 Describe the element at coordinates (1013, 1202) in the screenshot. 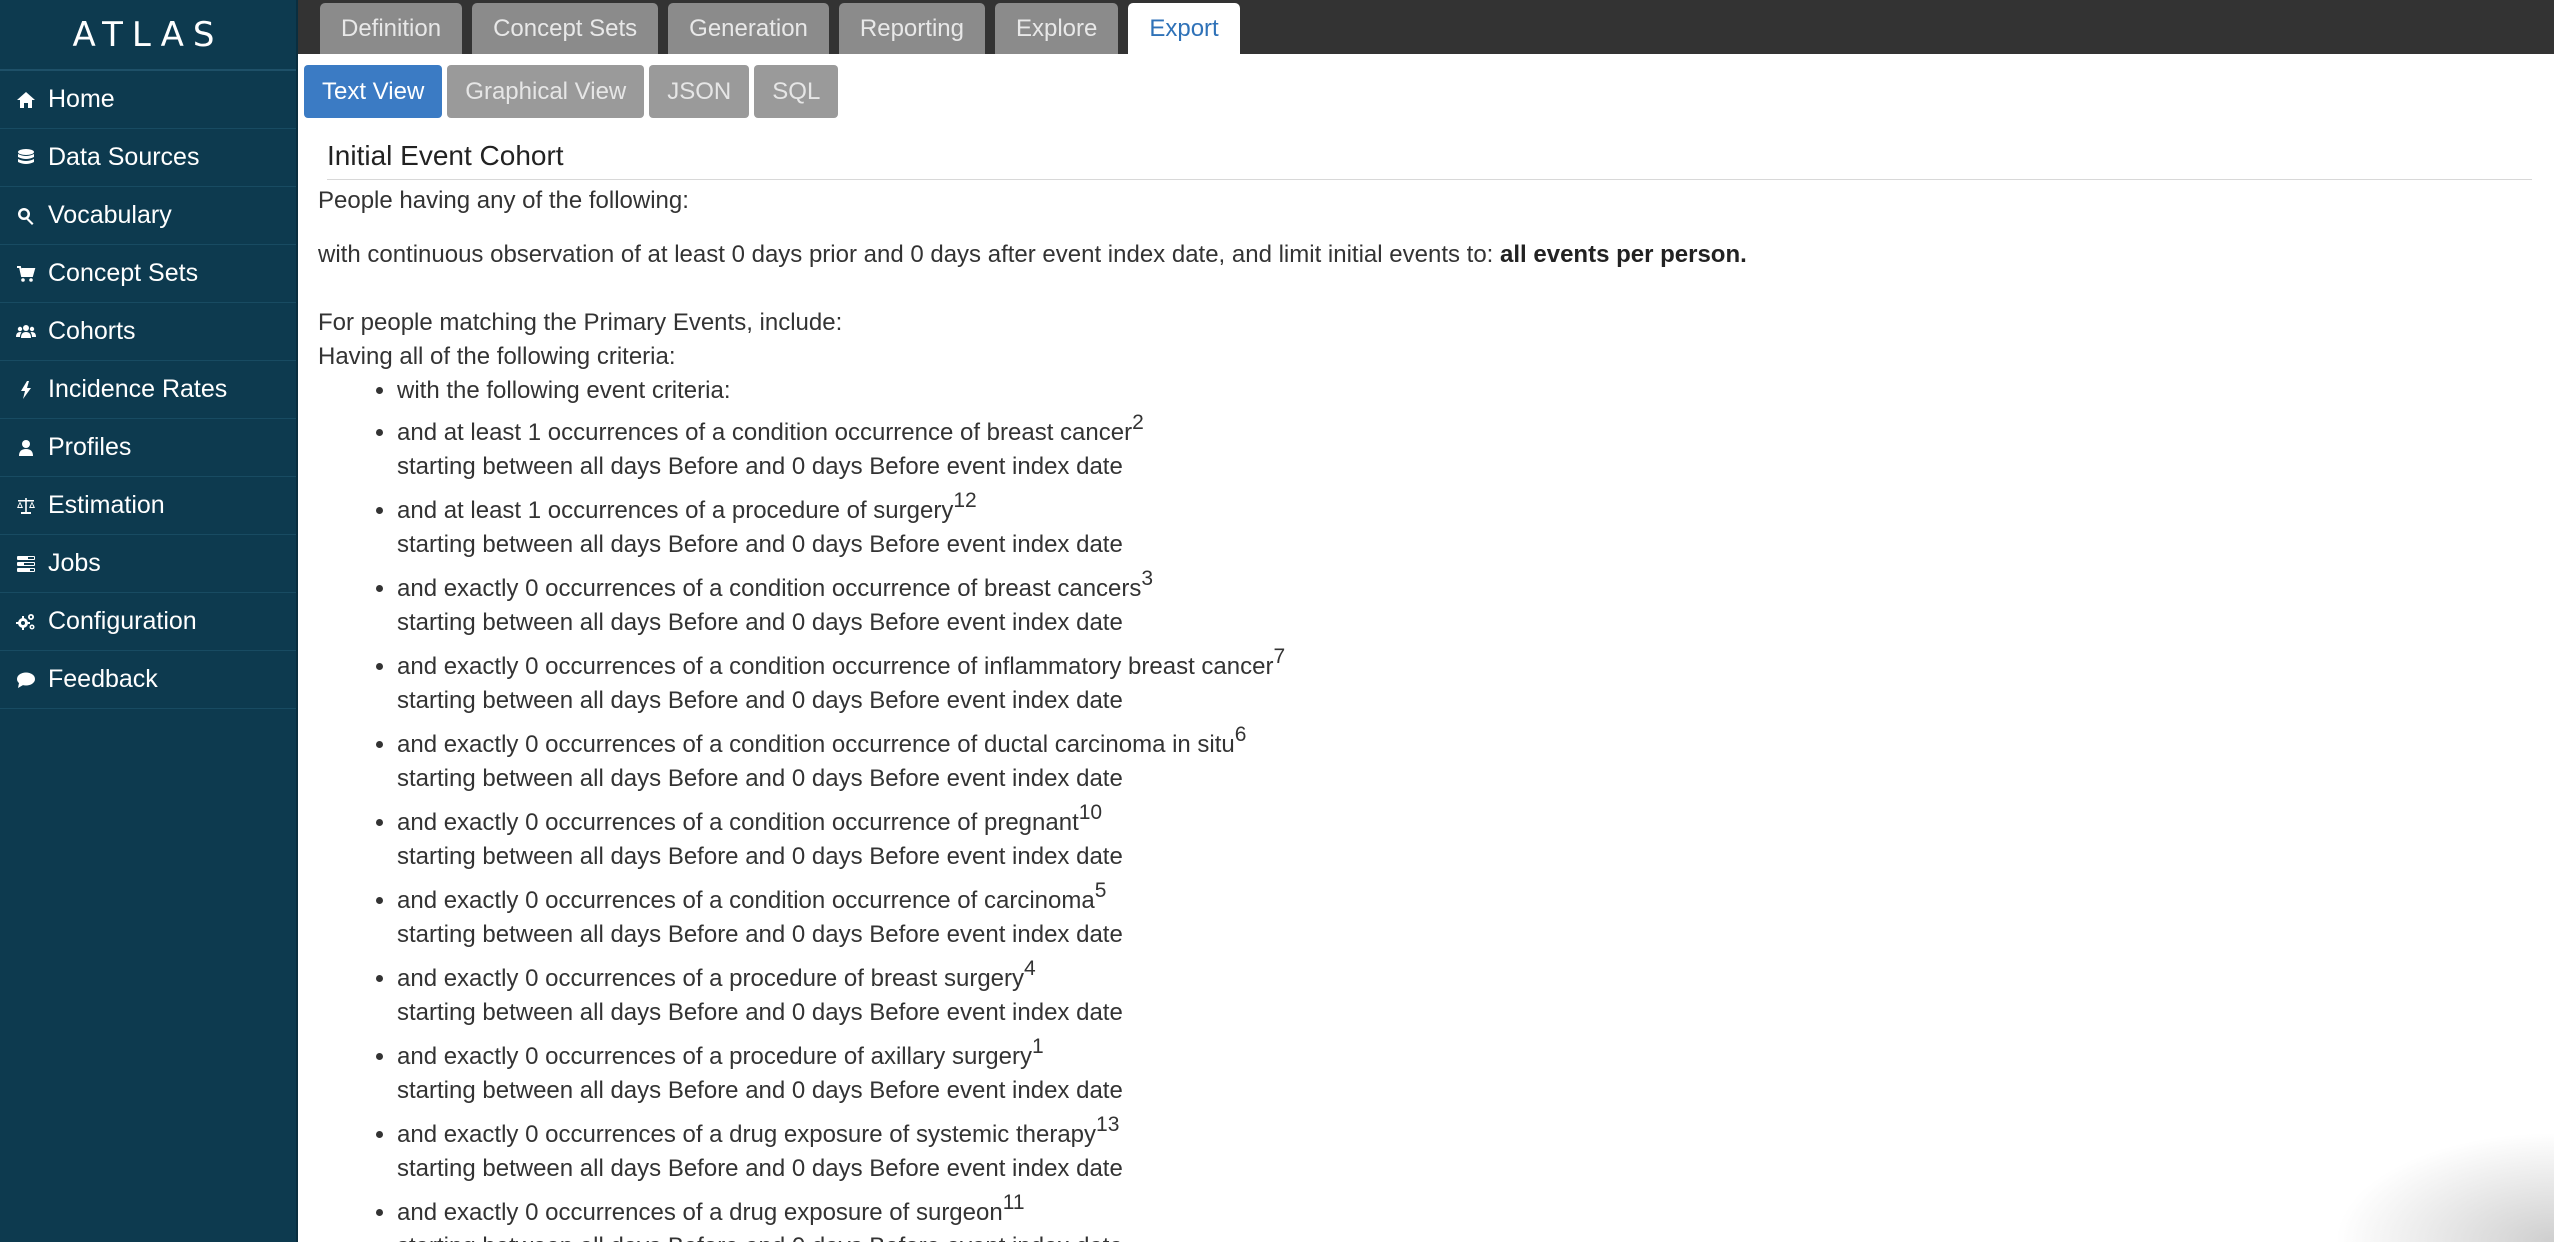

I see `concept-set-reference: 11` at that location.